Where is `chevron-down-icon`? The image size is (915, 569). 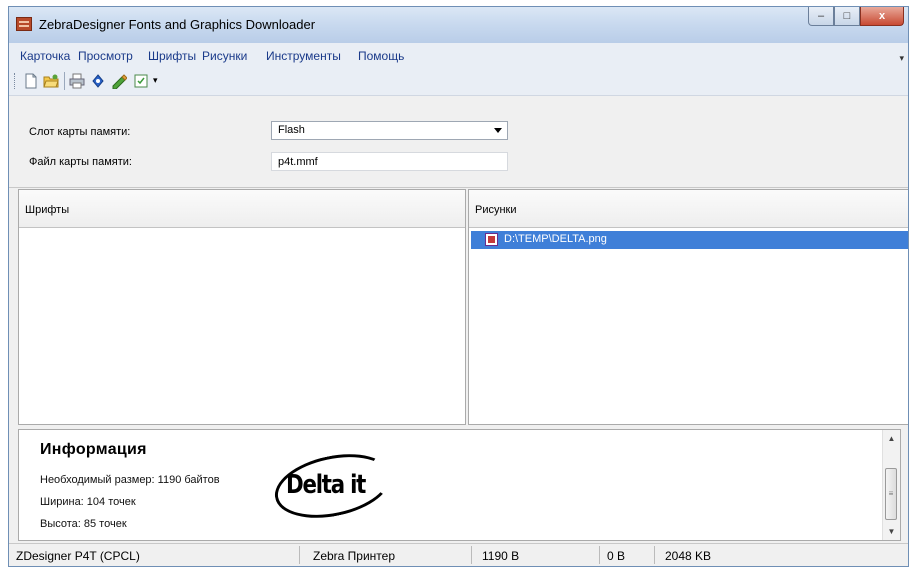 chevron-down-icon is located at coordinates (498, 130).